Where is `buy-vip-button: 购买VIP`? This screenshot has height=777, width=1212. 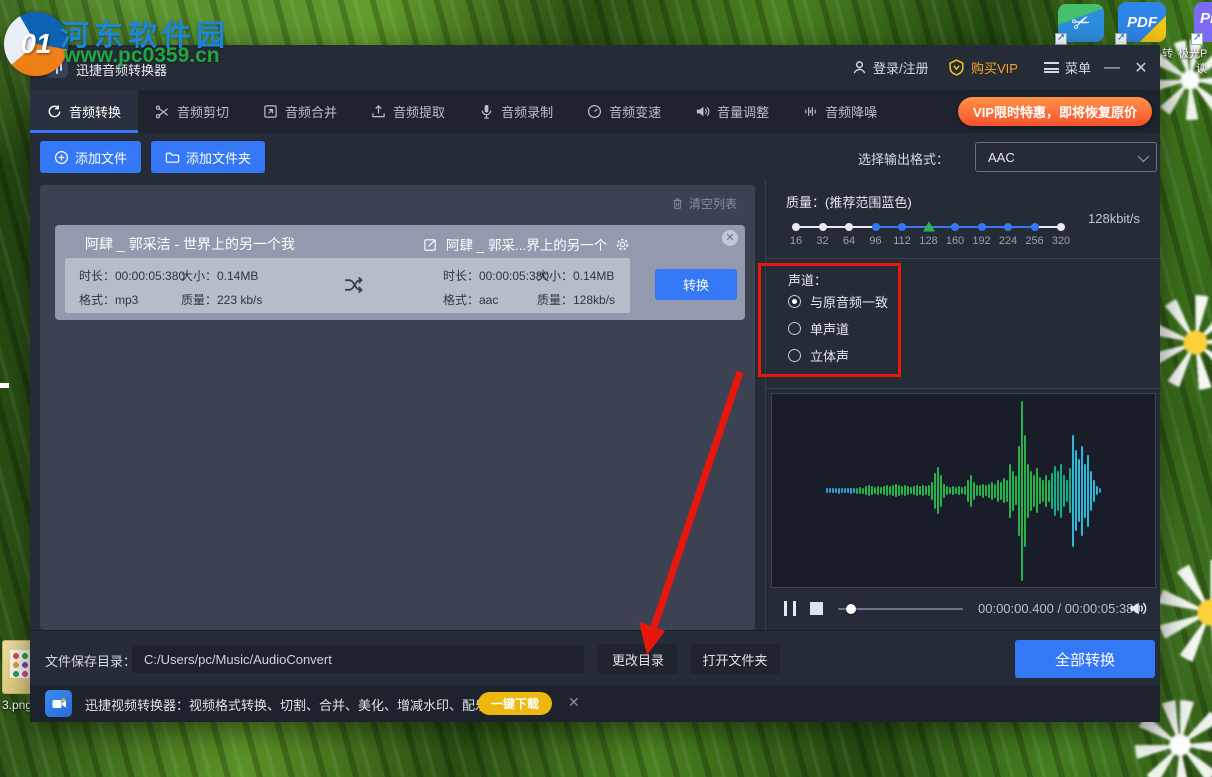 buy-vip-button: 购买VIP is located at coordinates (983, 67).